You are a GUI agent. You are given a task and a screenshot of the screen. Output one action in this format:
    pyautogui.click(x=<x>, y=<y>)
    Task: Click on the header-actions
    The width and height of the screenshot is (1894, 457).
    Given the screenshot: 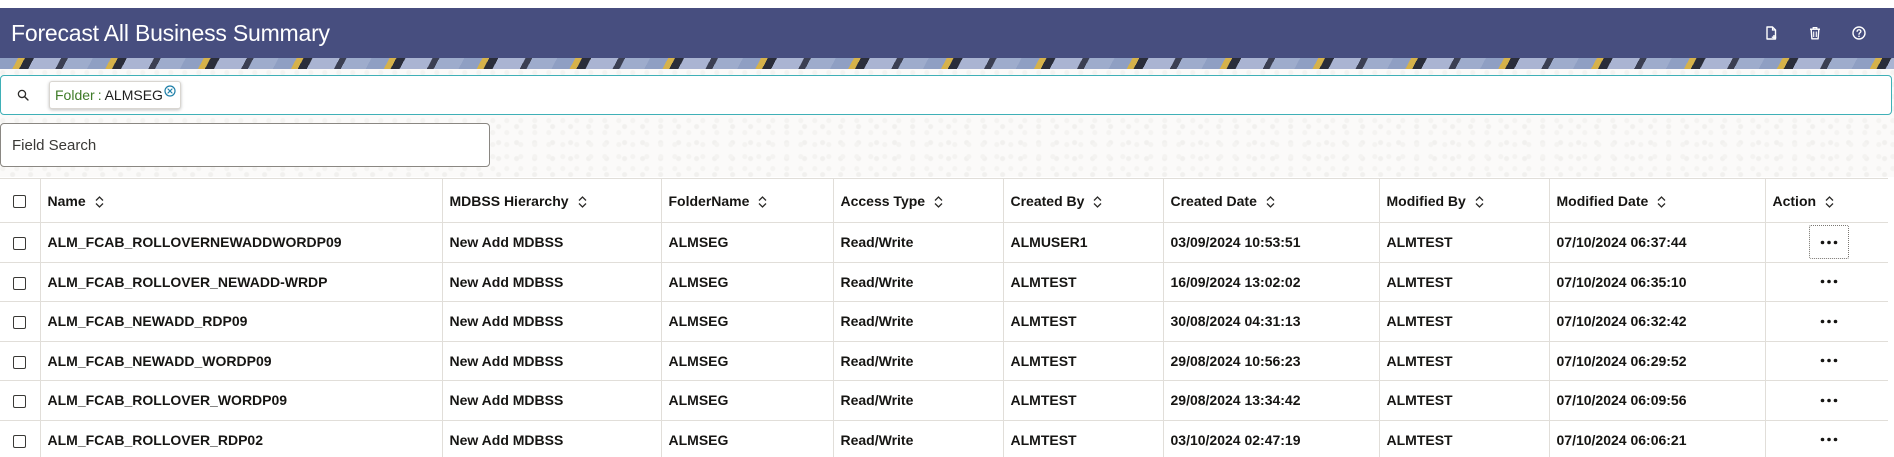 What is the action you would take?
    pyautogui.click(x=1821, y=33)
    